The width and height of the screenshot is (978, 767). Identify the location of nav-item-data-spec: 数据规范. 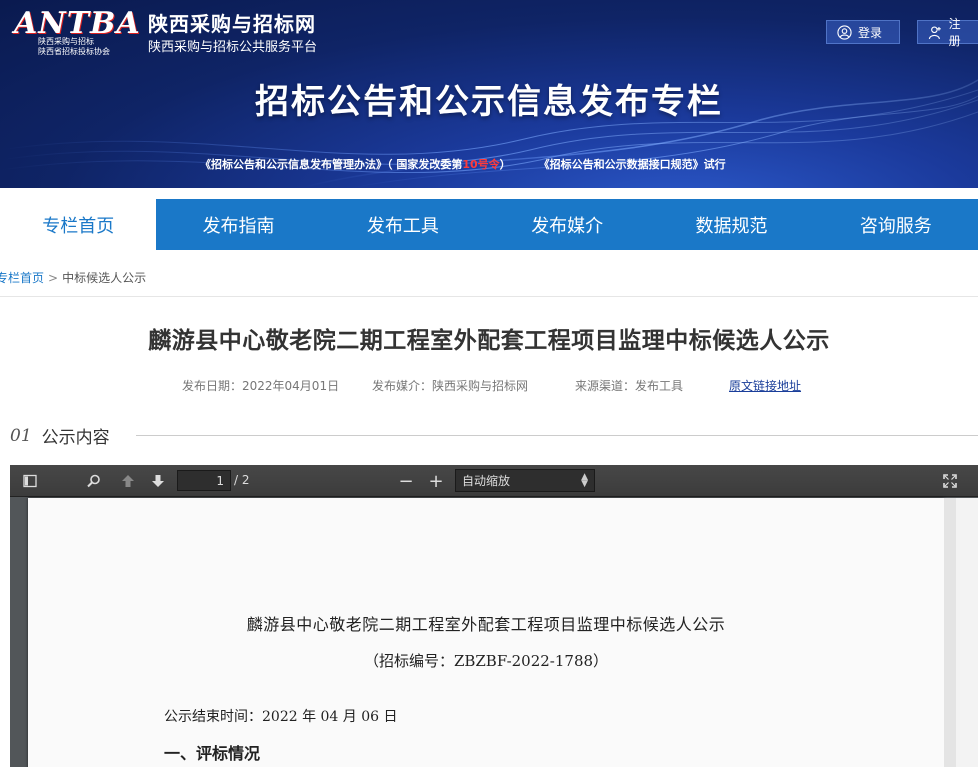
(731, 224).